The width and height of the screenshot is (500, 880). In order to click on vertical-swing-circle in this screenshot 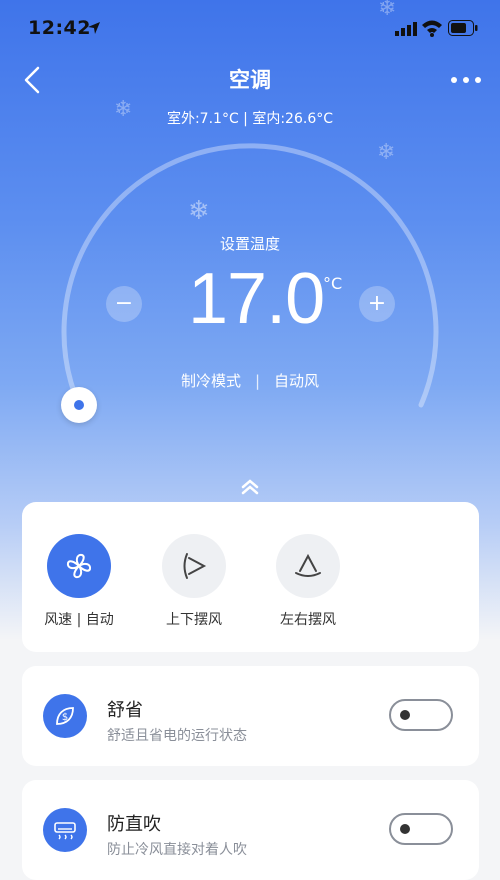, I will do `click(194, 566)`.